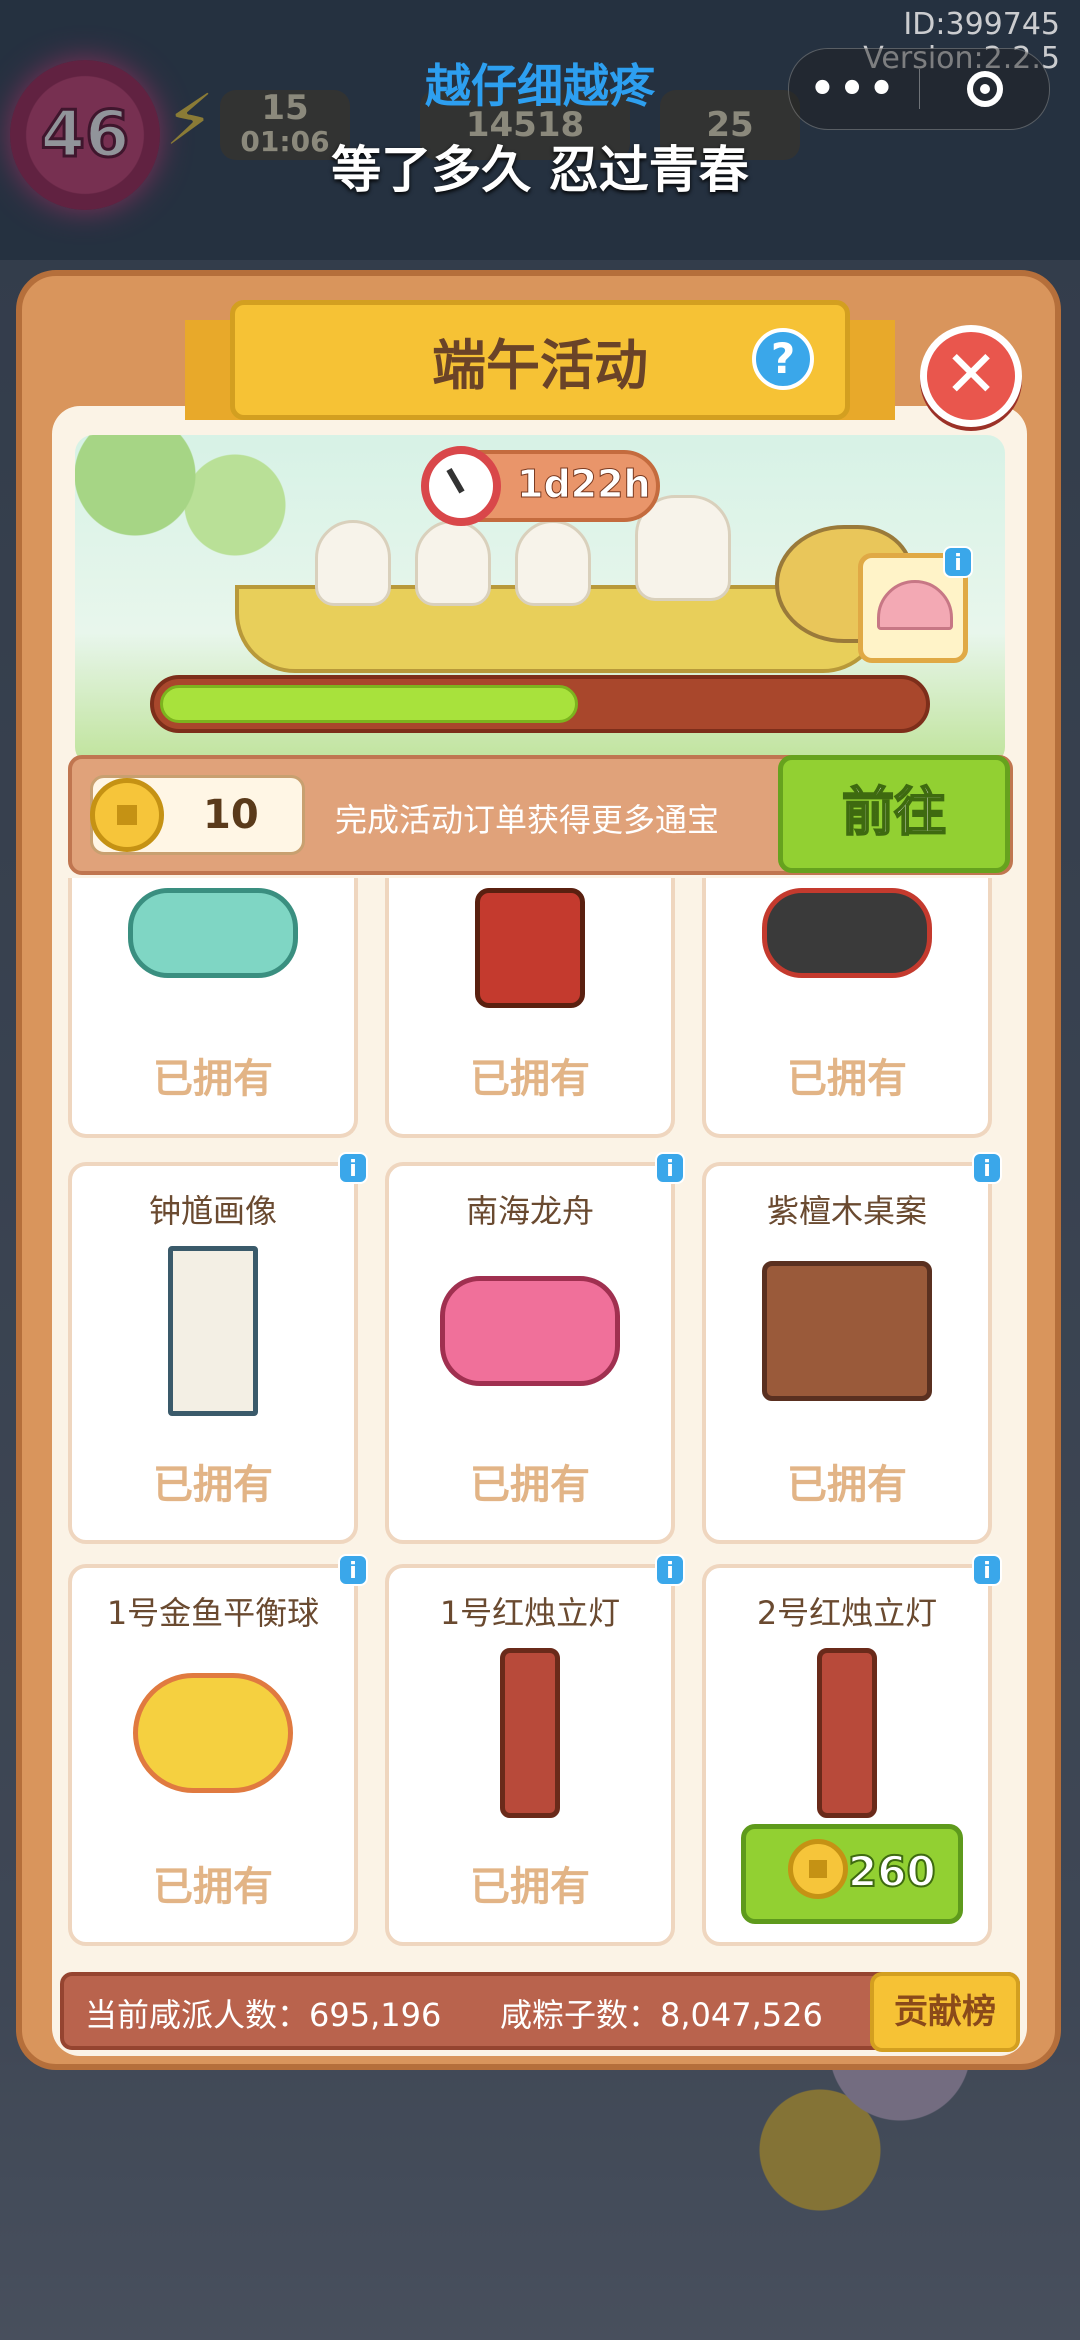 This screenshot has height=2340, width=1080. I want to click on close-miniprogram-button, so click(984, 89).